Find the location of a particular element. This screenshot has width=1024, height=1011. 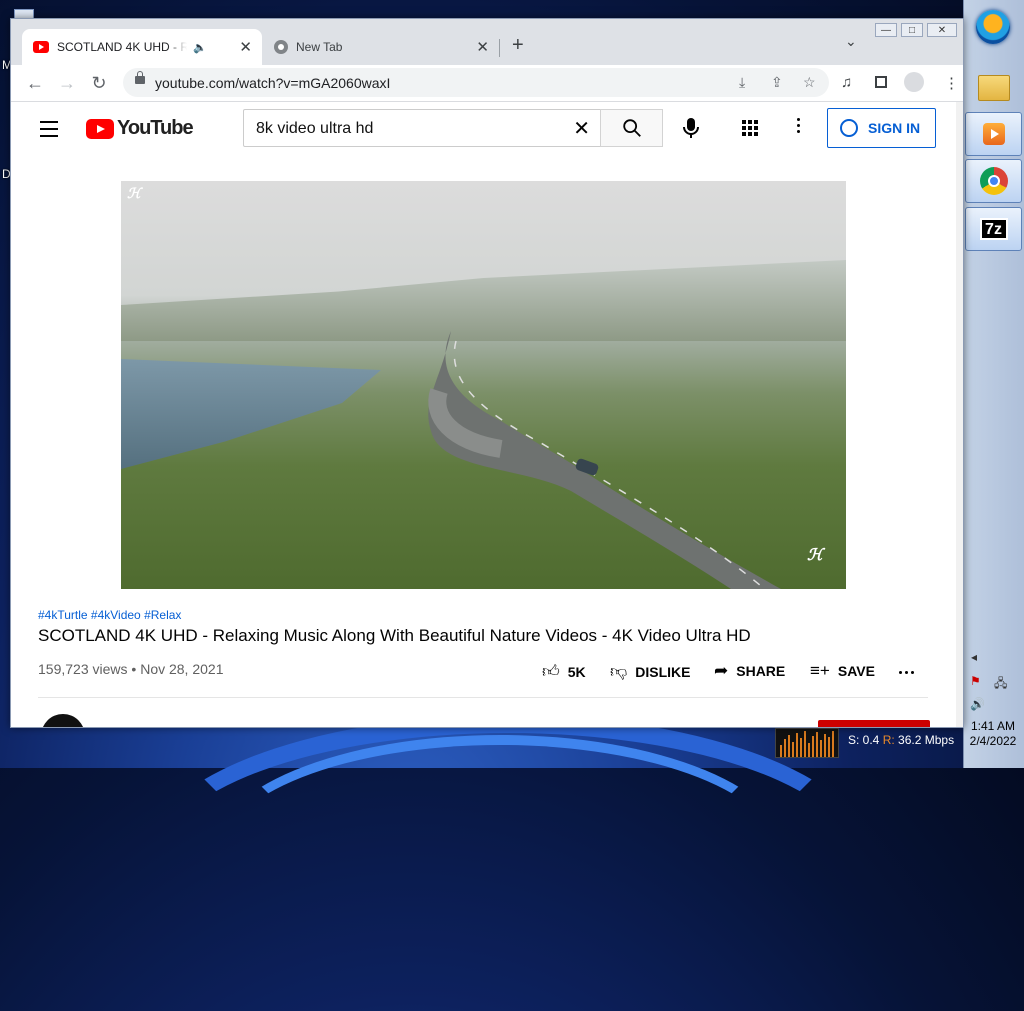

playlist-add-icon: ≡+ is located at coordinates (820, 670).